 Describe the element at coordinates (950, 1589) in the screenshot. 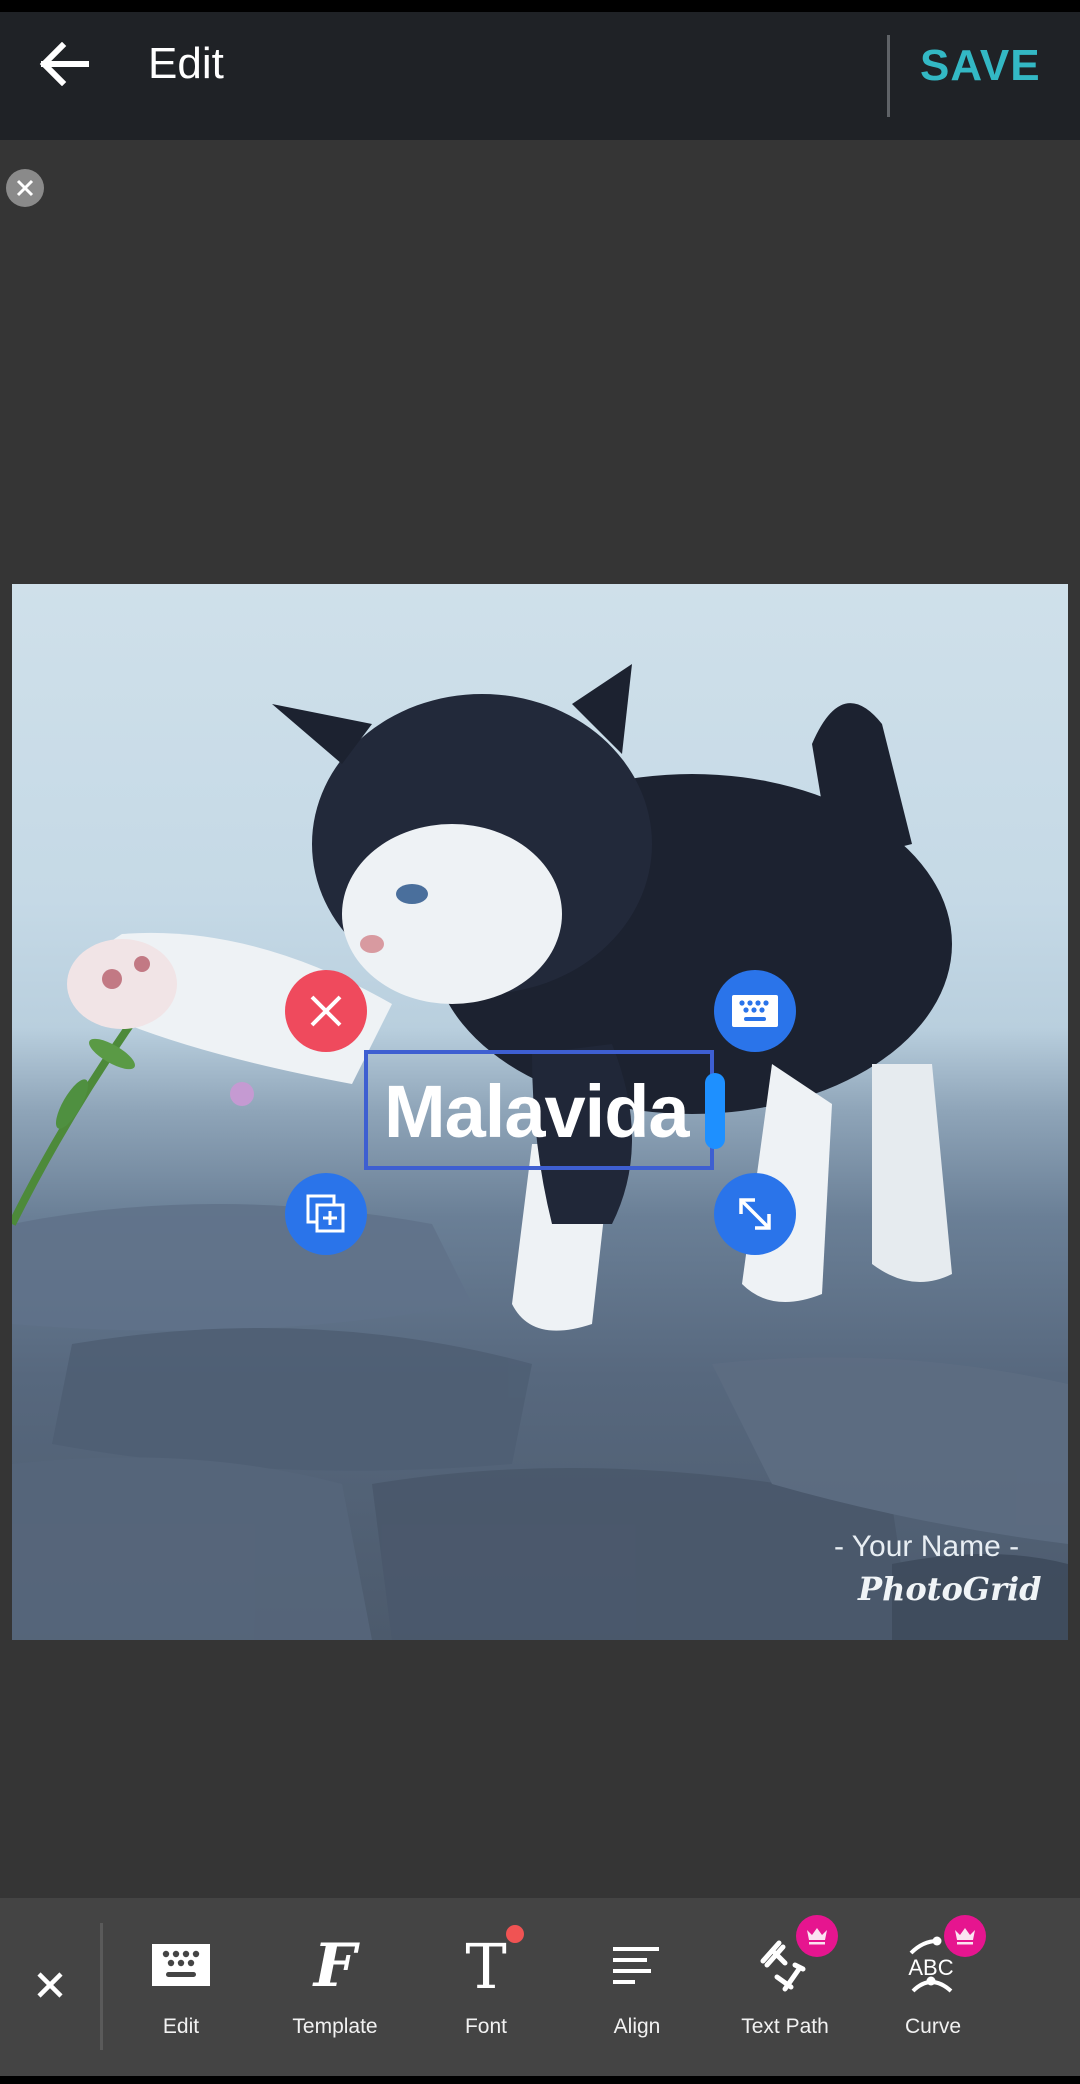

I see `watermark-brand: PhotoGrid` at that location.